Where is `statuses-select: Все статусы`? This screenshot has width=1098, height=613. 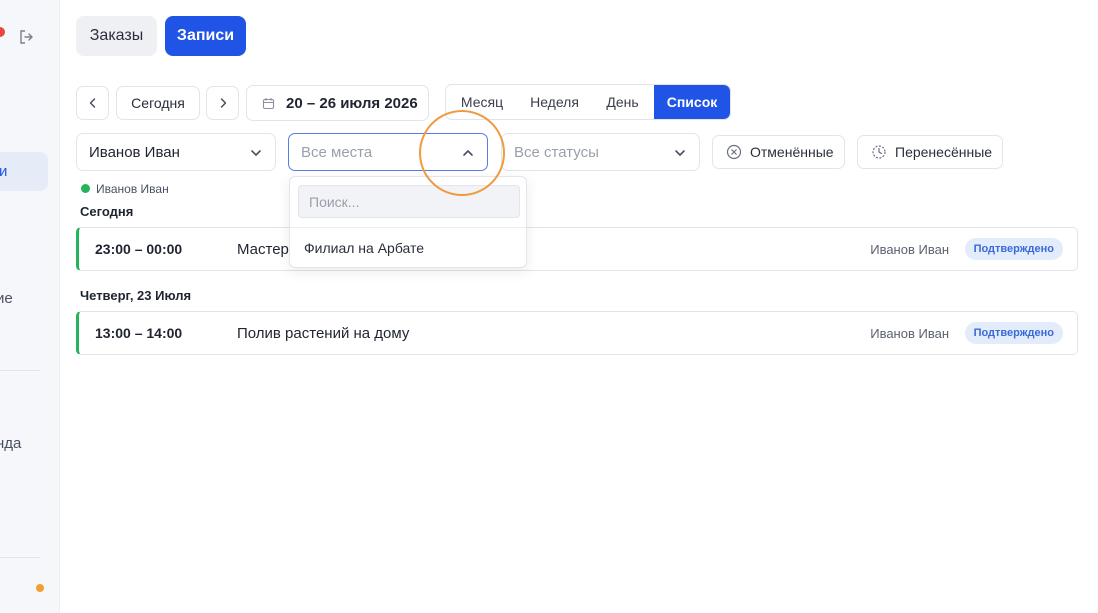
statuses-select: Все статусы is located at coordinates (600, 152).